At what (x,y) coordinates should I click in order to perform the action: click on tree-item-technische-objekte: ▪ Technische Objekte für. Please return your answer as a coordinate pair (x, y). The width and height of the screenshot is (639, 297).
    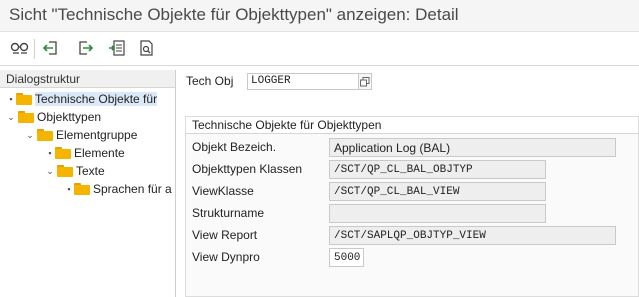
    Looking at the image, I should click on (82, 99).